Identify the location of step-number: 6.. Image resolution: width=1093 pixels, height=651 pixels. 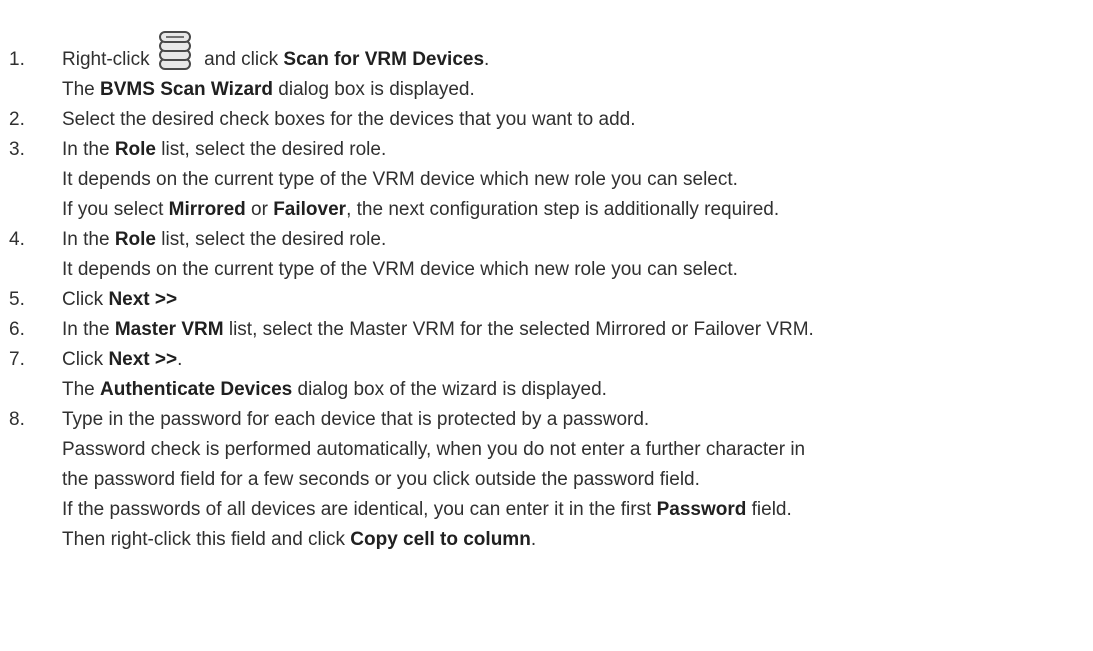
(17, 329).